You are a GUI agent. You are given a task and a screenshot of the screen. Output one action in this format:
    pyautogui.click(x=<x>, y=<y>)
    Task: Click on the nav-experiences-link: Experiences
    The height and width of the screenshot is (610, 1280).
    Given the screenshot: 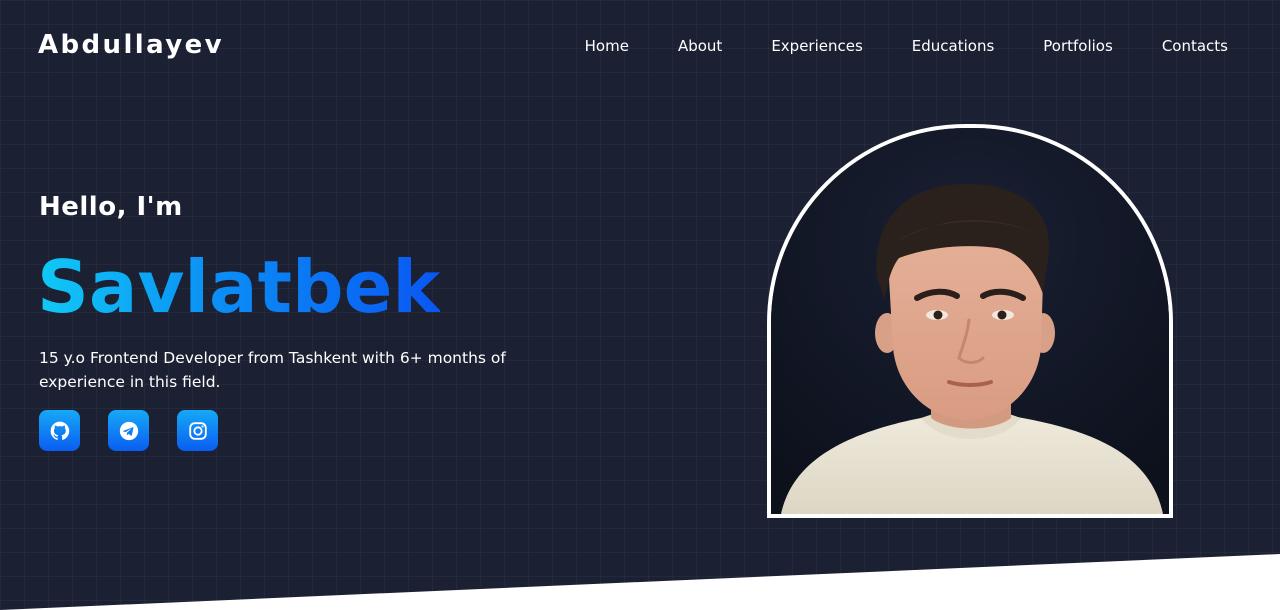 What is the action you would take?
    pyautogui.click(x=816, y=46)
    